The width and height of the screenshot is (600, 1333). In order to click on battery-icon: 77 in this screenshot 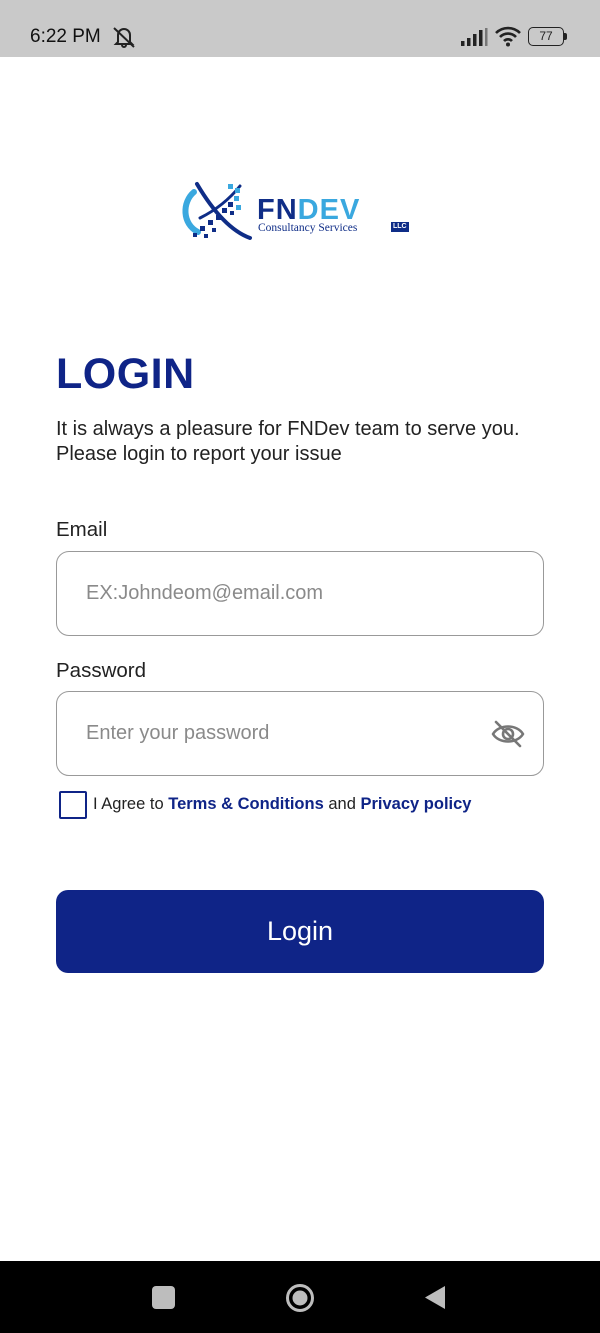, I will do `click(548, 36)`.